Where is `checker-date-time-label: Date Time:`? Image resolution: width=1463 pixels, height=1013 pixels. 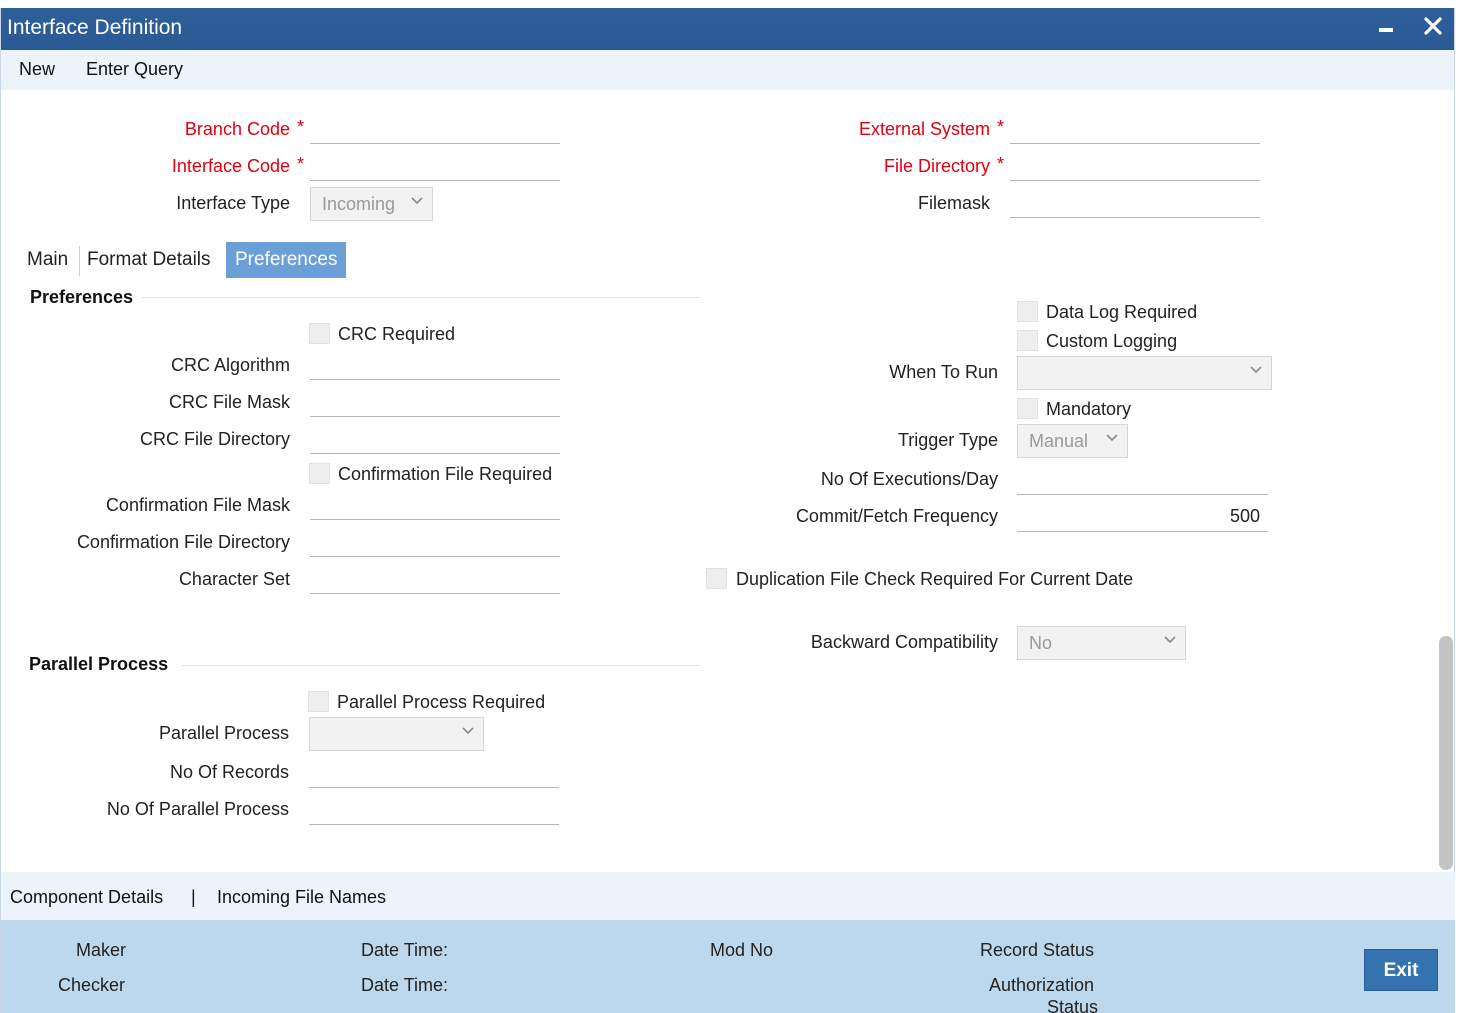 checker-date-time-label: Date Time: is located at coordinates (405, 985).